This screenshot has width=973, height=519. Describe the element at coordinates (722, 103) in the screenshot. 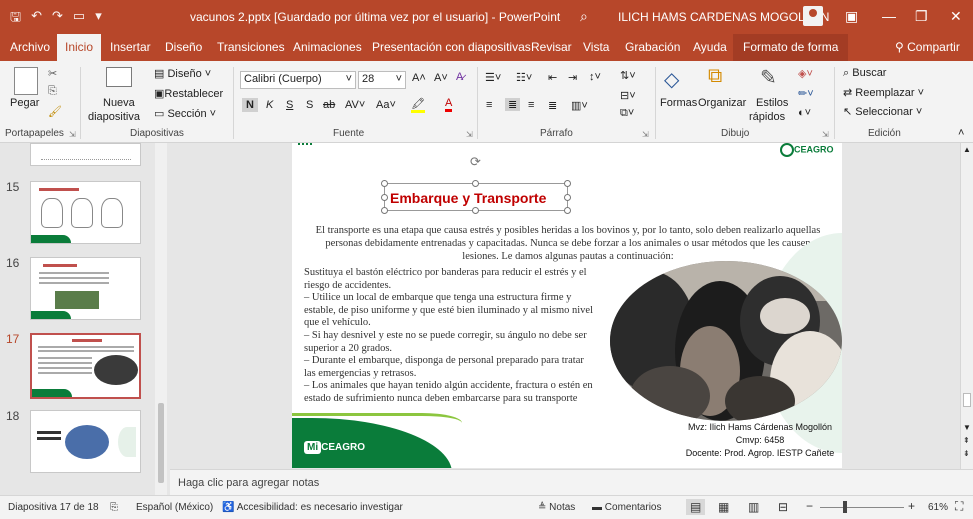

I see `arrange-button: Organizar` at that location.